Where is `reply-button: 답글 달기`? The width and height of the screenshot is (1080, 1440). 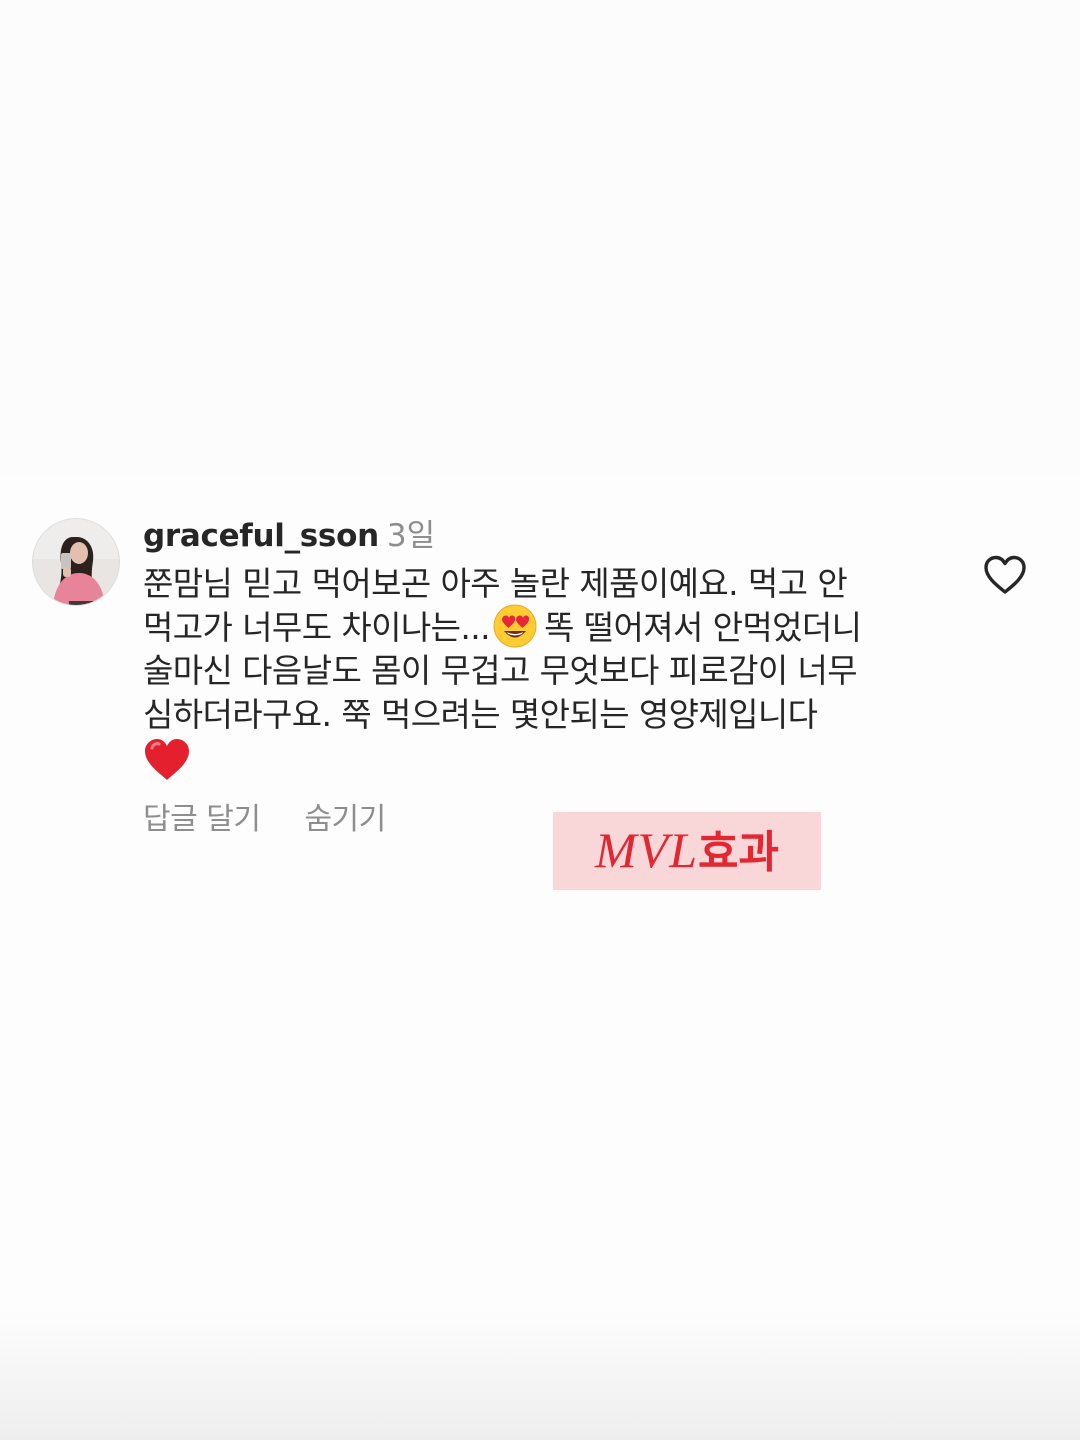
reply-button: 답글 달기 is located at coordinates (202, 819).